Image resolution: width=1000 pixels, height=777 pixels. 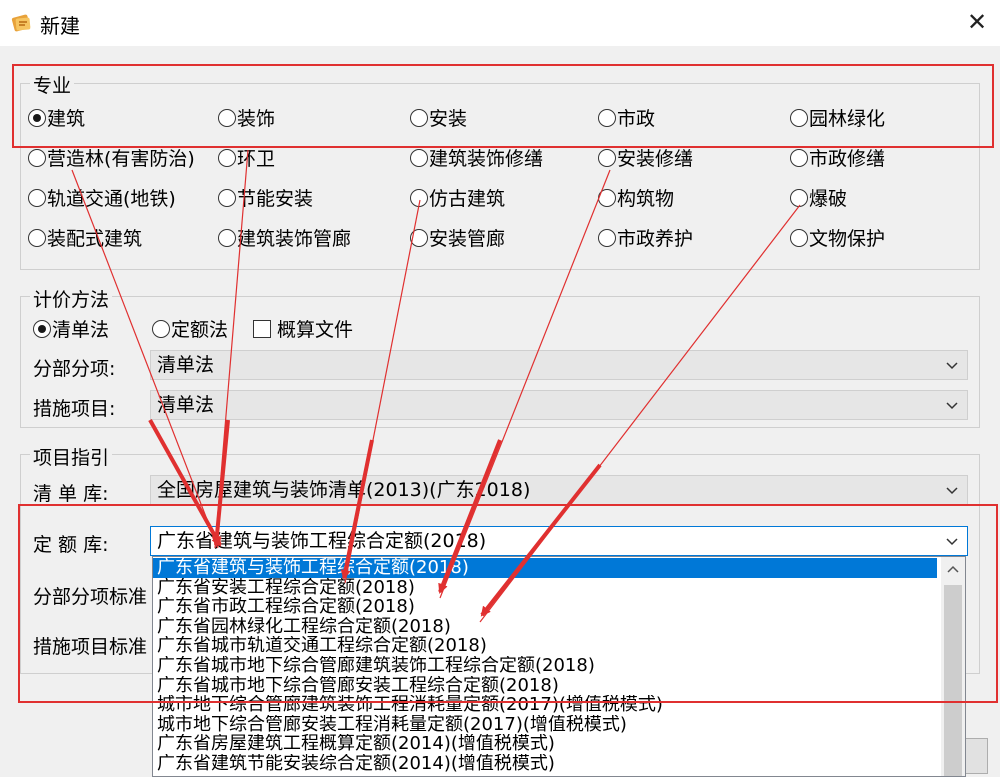 I want to click on major-option-label: 市政养护, so click(x=655, y=239).